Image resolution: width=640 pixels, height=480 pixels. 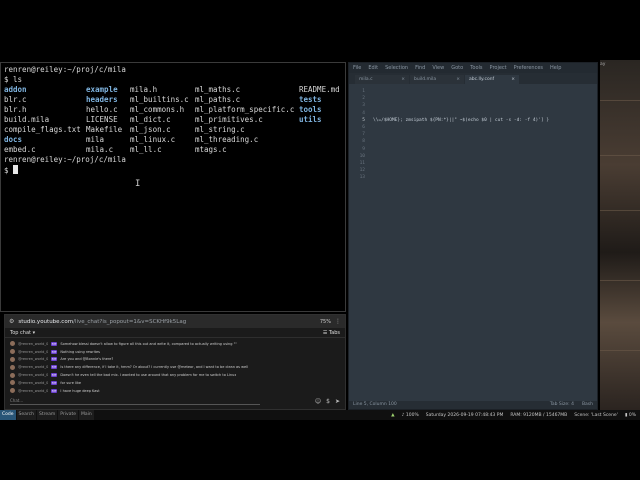 I want to click on chat-title: Top chat, so click(x=20, y=333).